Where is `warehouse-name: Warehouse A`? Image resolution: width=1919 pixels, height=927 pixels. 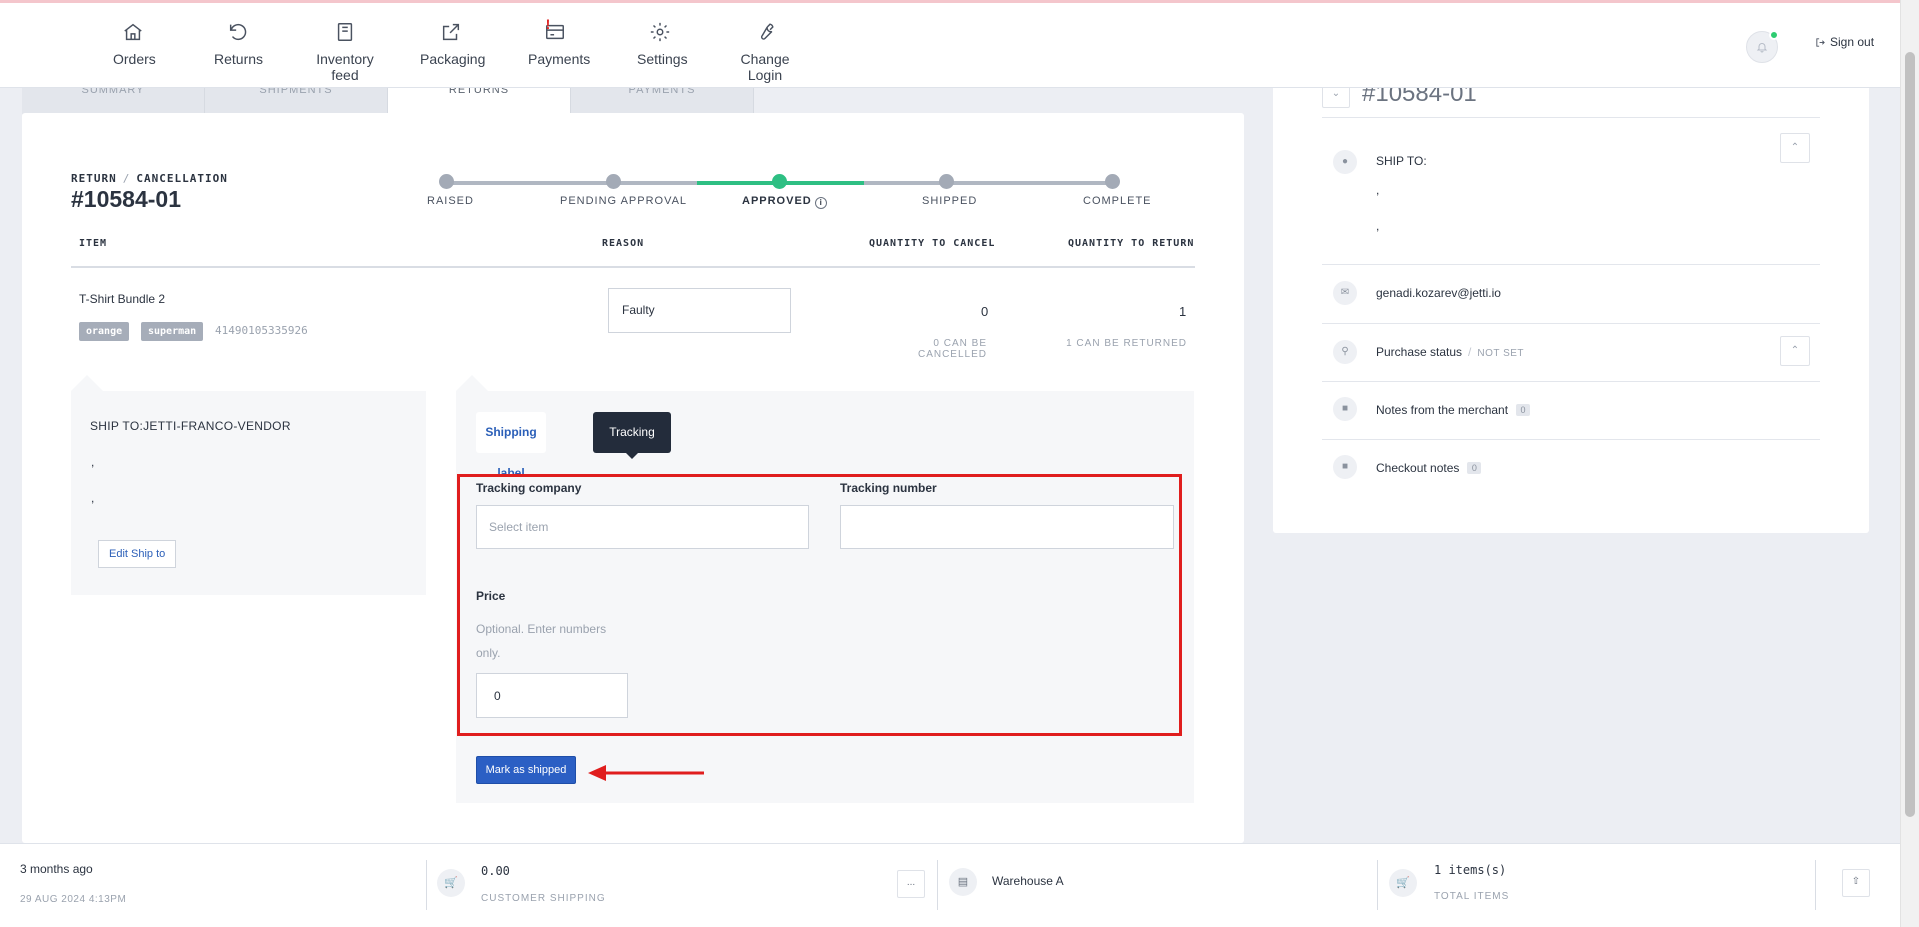 warehouse-name: Warehouse A is located at coordinates (1028, 881).